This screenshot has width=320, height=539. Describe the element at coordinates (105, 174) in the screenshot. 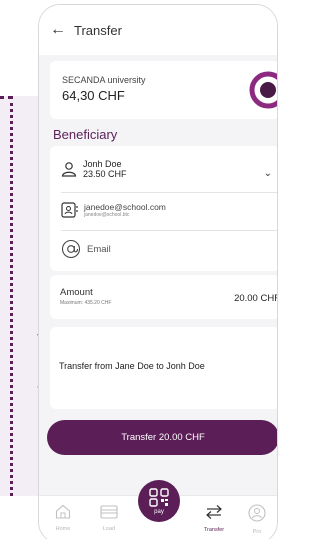

I see `beneficiary-amount: 23.50 CHF` at that location.